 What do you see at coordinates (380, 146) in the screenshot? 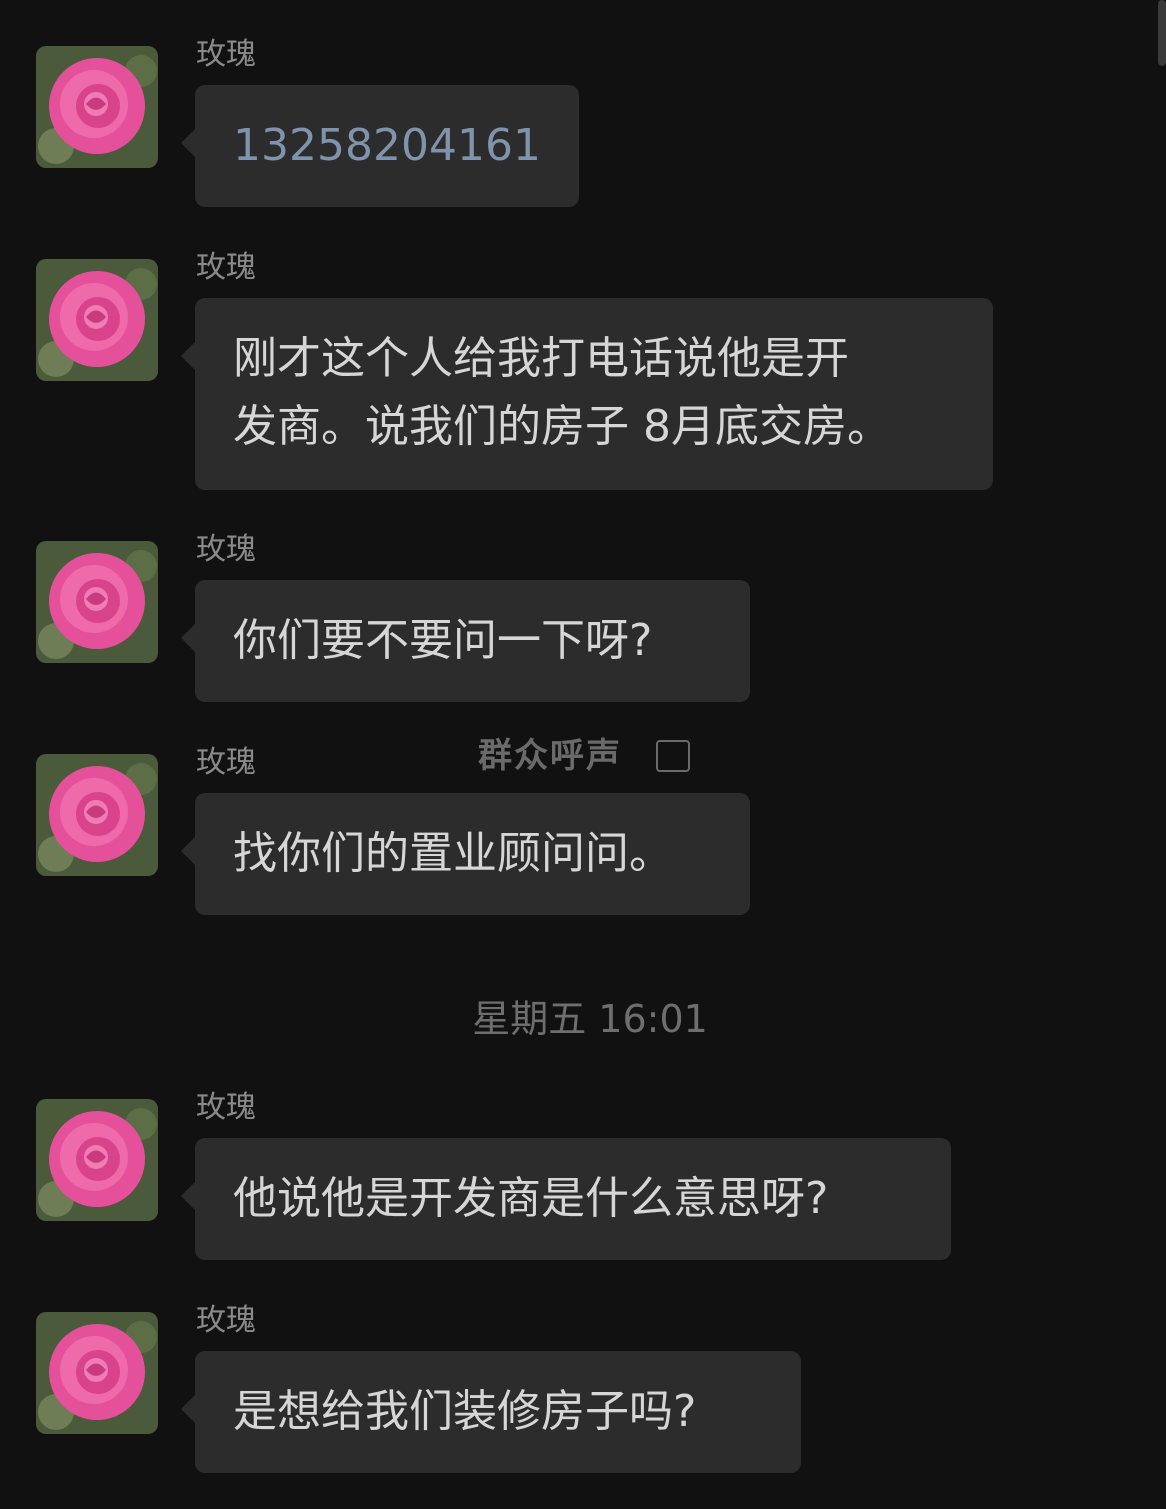
I see `phone-number-link: 13258204161` at bounding box center [380, 146].